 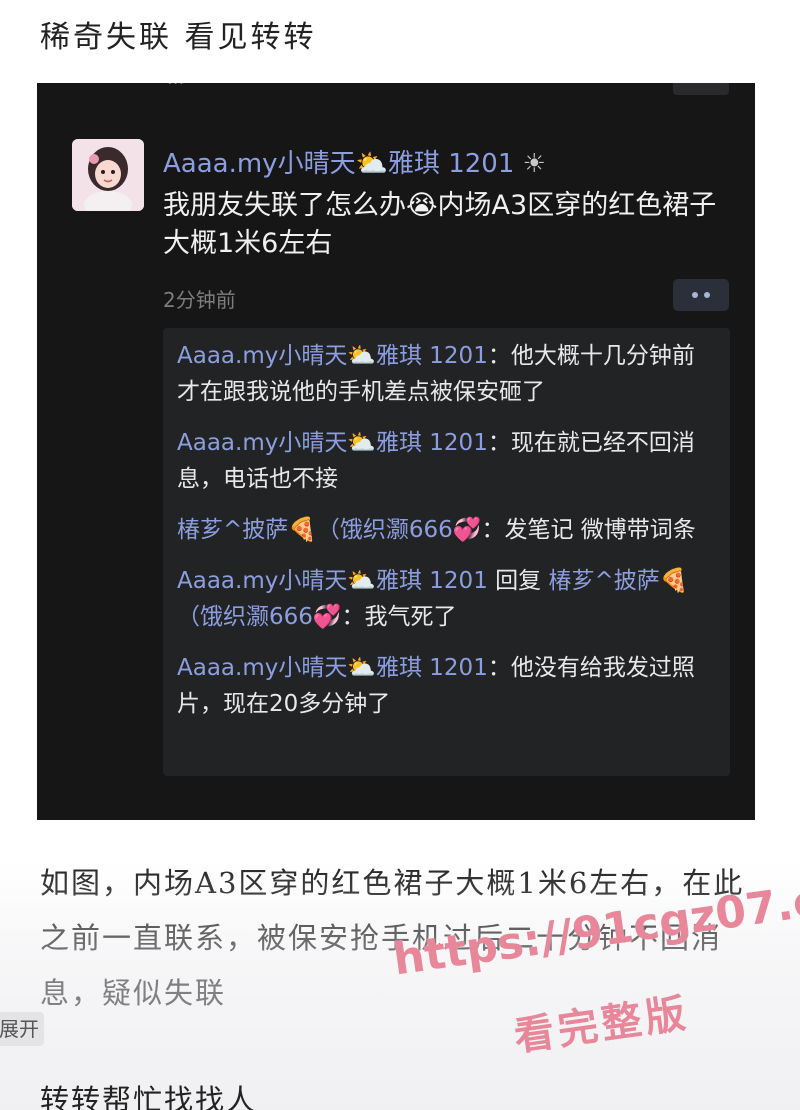 I want to click on comment-author-name: Aaaa.my小晴天⛅雅琪 1201, so click(x=339, y=164).